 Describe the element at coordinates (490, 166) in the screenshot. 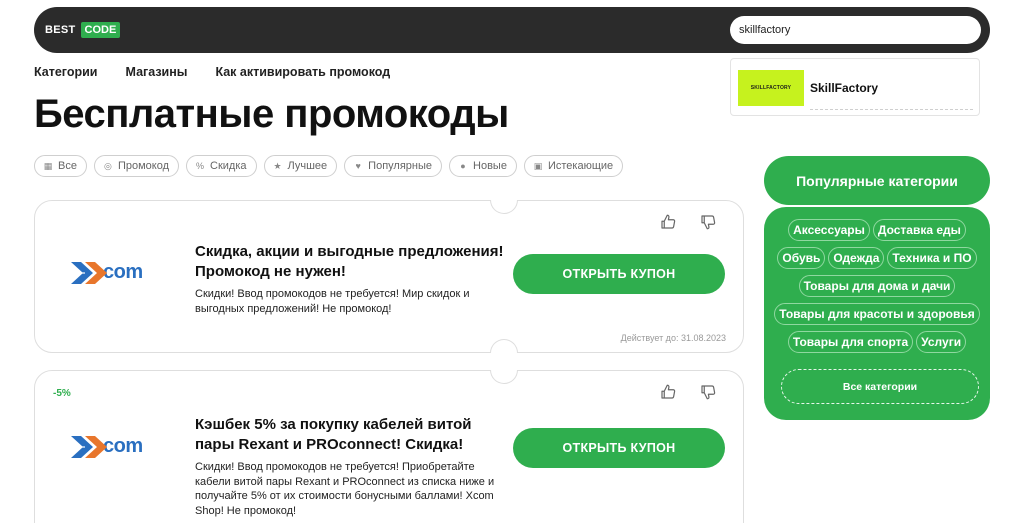

I see `filter-label: Новые` at that location.